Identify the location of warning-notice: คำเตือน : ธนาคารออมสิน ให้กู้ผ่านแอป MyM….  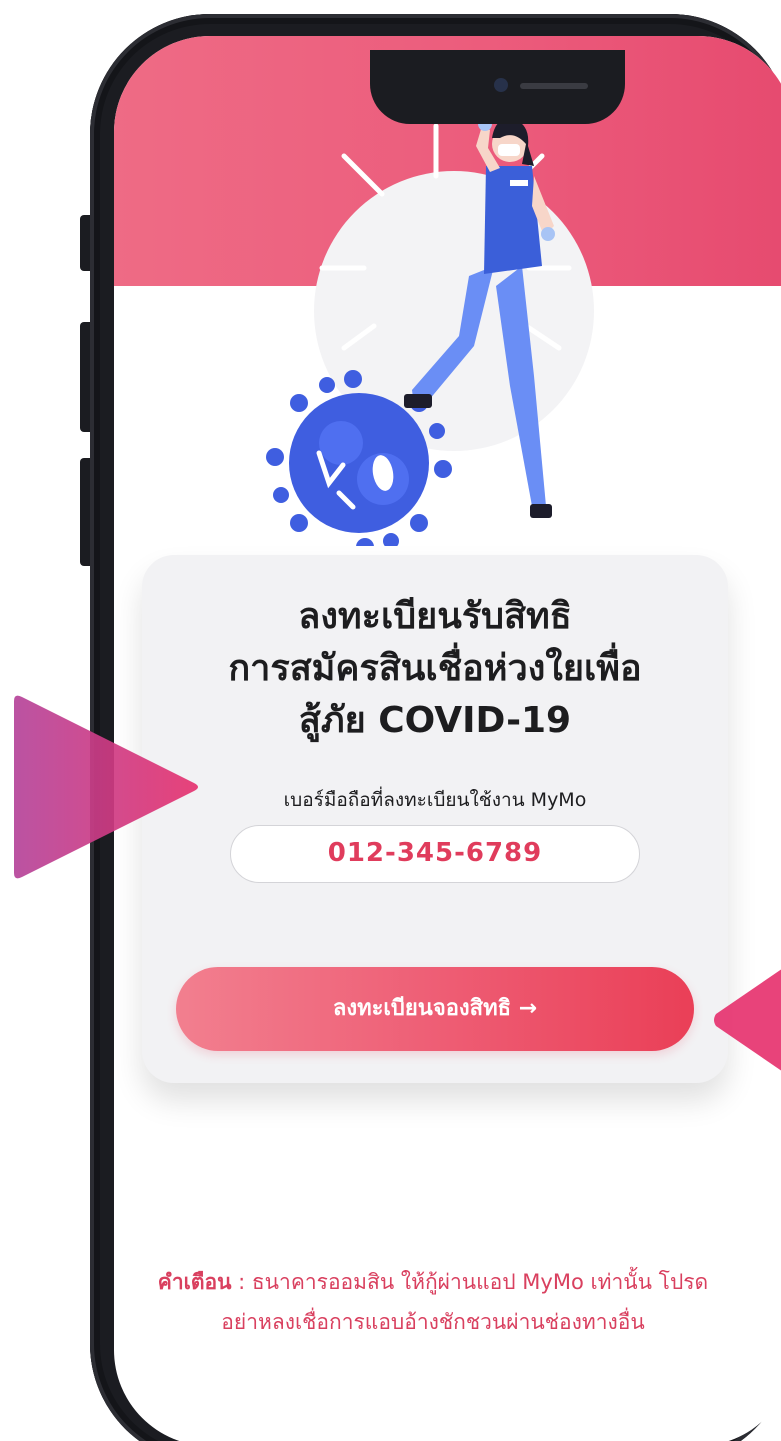
(433, 1302).